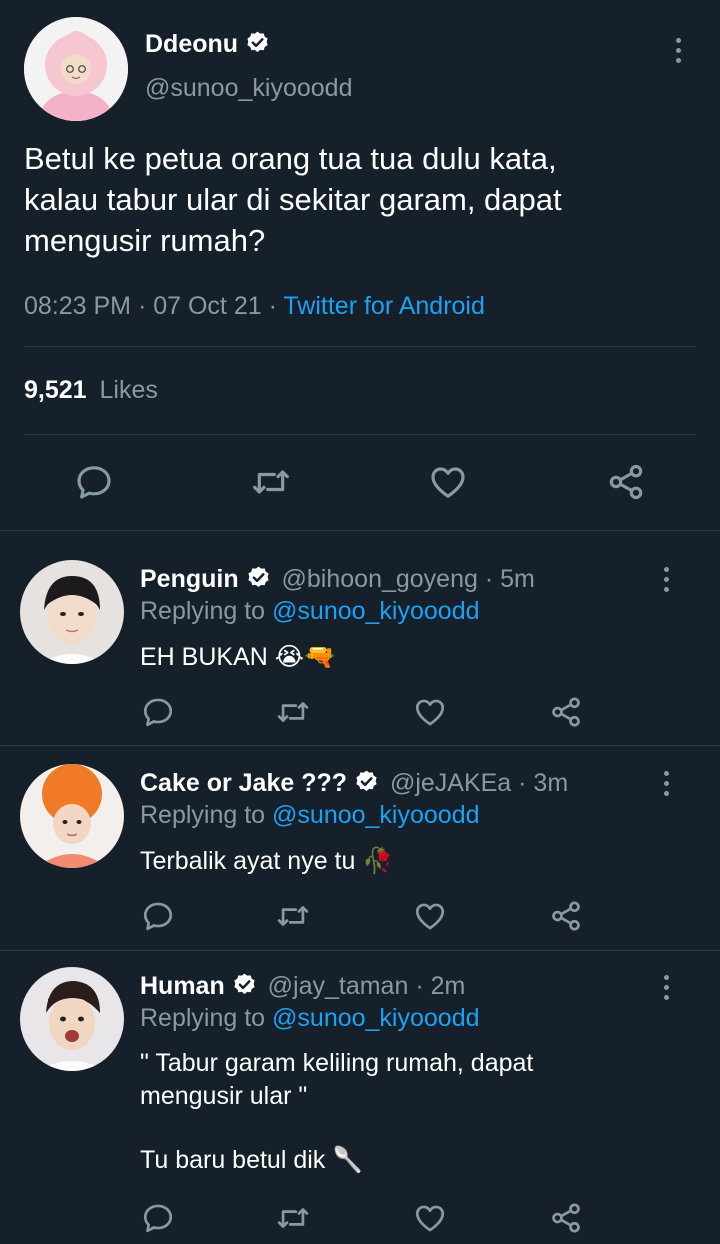 The height and width of the screenshot is (1244, 720). I want to click on tweet-source: Twitter for Android, so click(383, 306).